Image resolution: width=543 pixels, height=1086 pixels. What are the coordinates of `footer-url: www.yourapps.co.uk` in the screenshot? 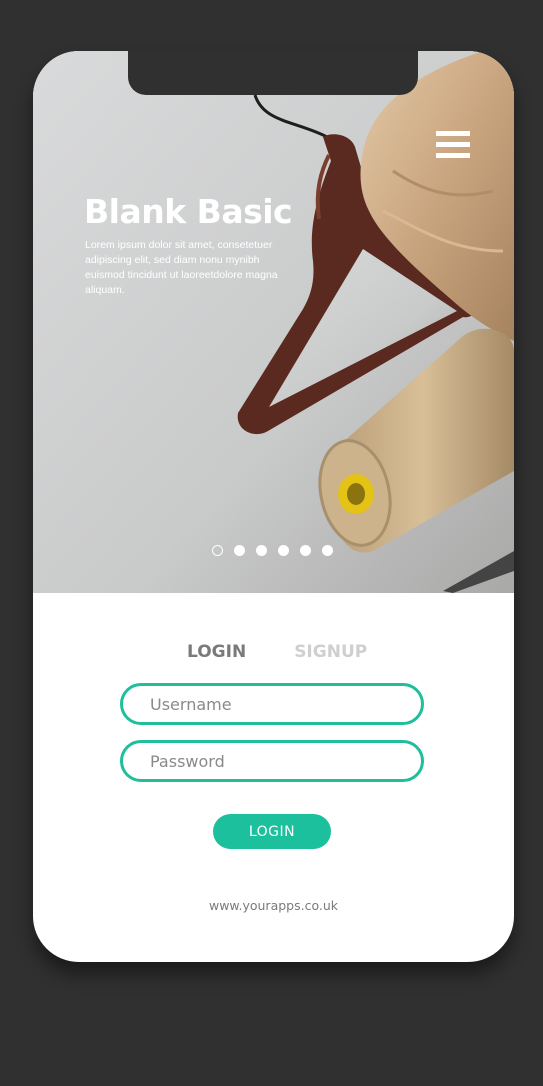 It's located at (273, 905).